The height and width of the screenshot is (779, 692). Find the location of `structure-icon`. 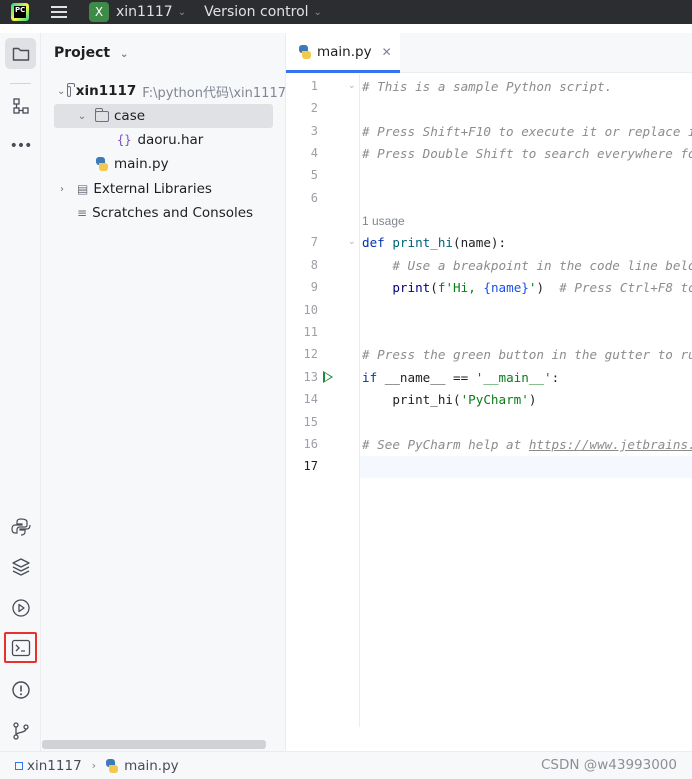

structure-icon is located at coordinates (20, 105).